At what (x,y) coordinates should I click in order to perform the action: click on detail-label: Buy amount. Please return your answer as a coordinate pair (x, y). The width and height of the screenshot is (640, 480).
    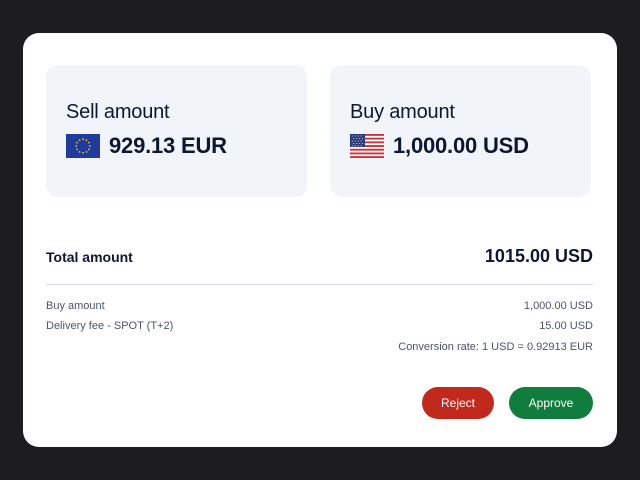
    Looking at the image, I should click on (75, 306).